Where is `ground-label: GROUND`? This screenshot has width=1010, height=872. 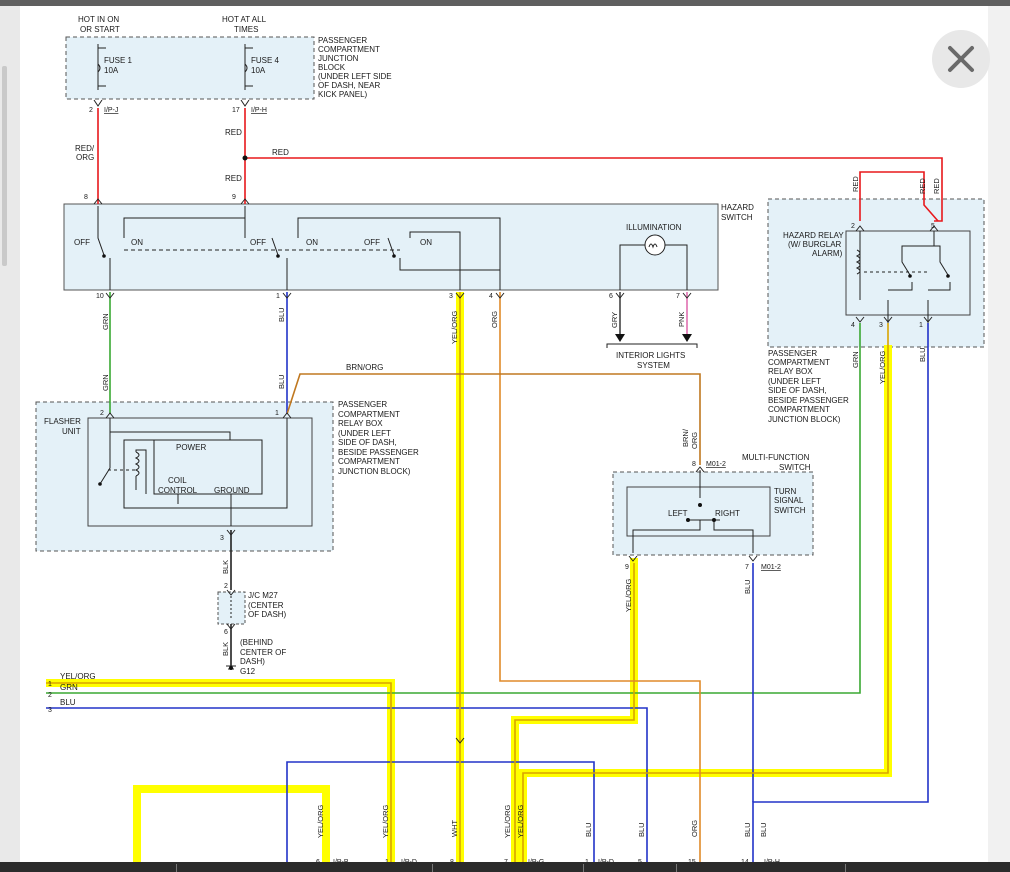 ground-label: GROUND is located at coordinates (232, 490).